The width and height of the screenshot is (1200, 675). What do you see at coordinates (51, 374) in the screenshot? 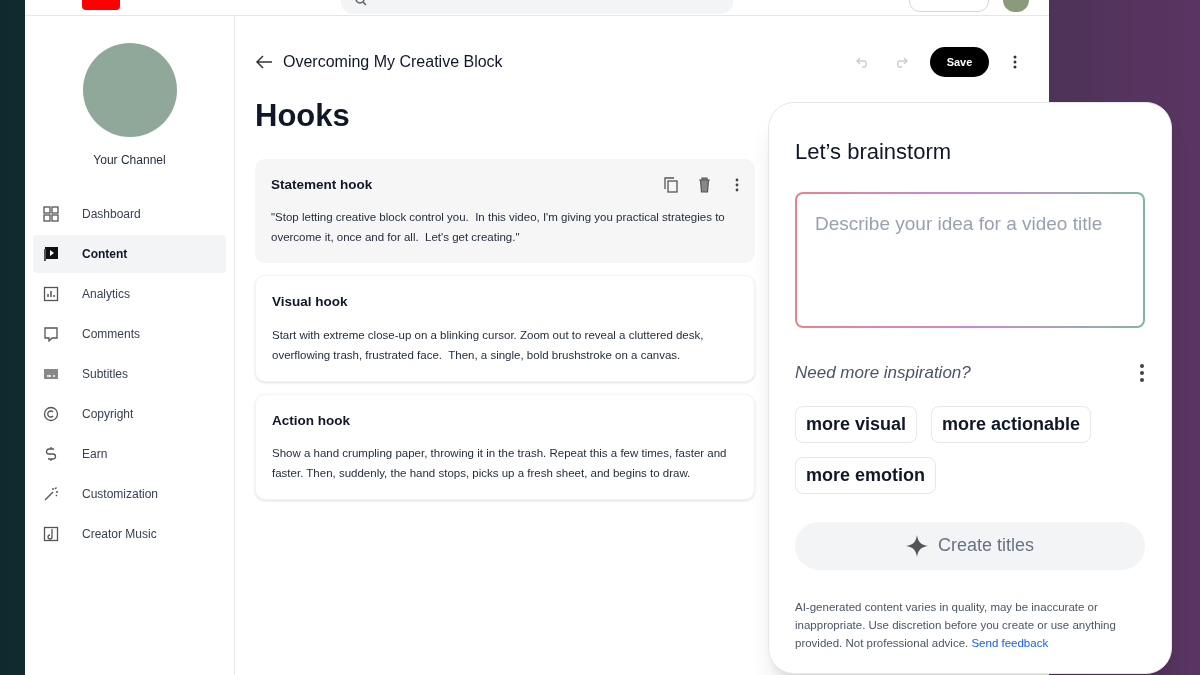
I see `subtitles-icon` at bounding box center [51, 374].